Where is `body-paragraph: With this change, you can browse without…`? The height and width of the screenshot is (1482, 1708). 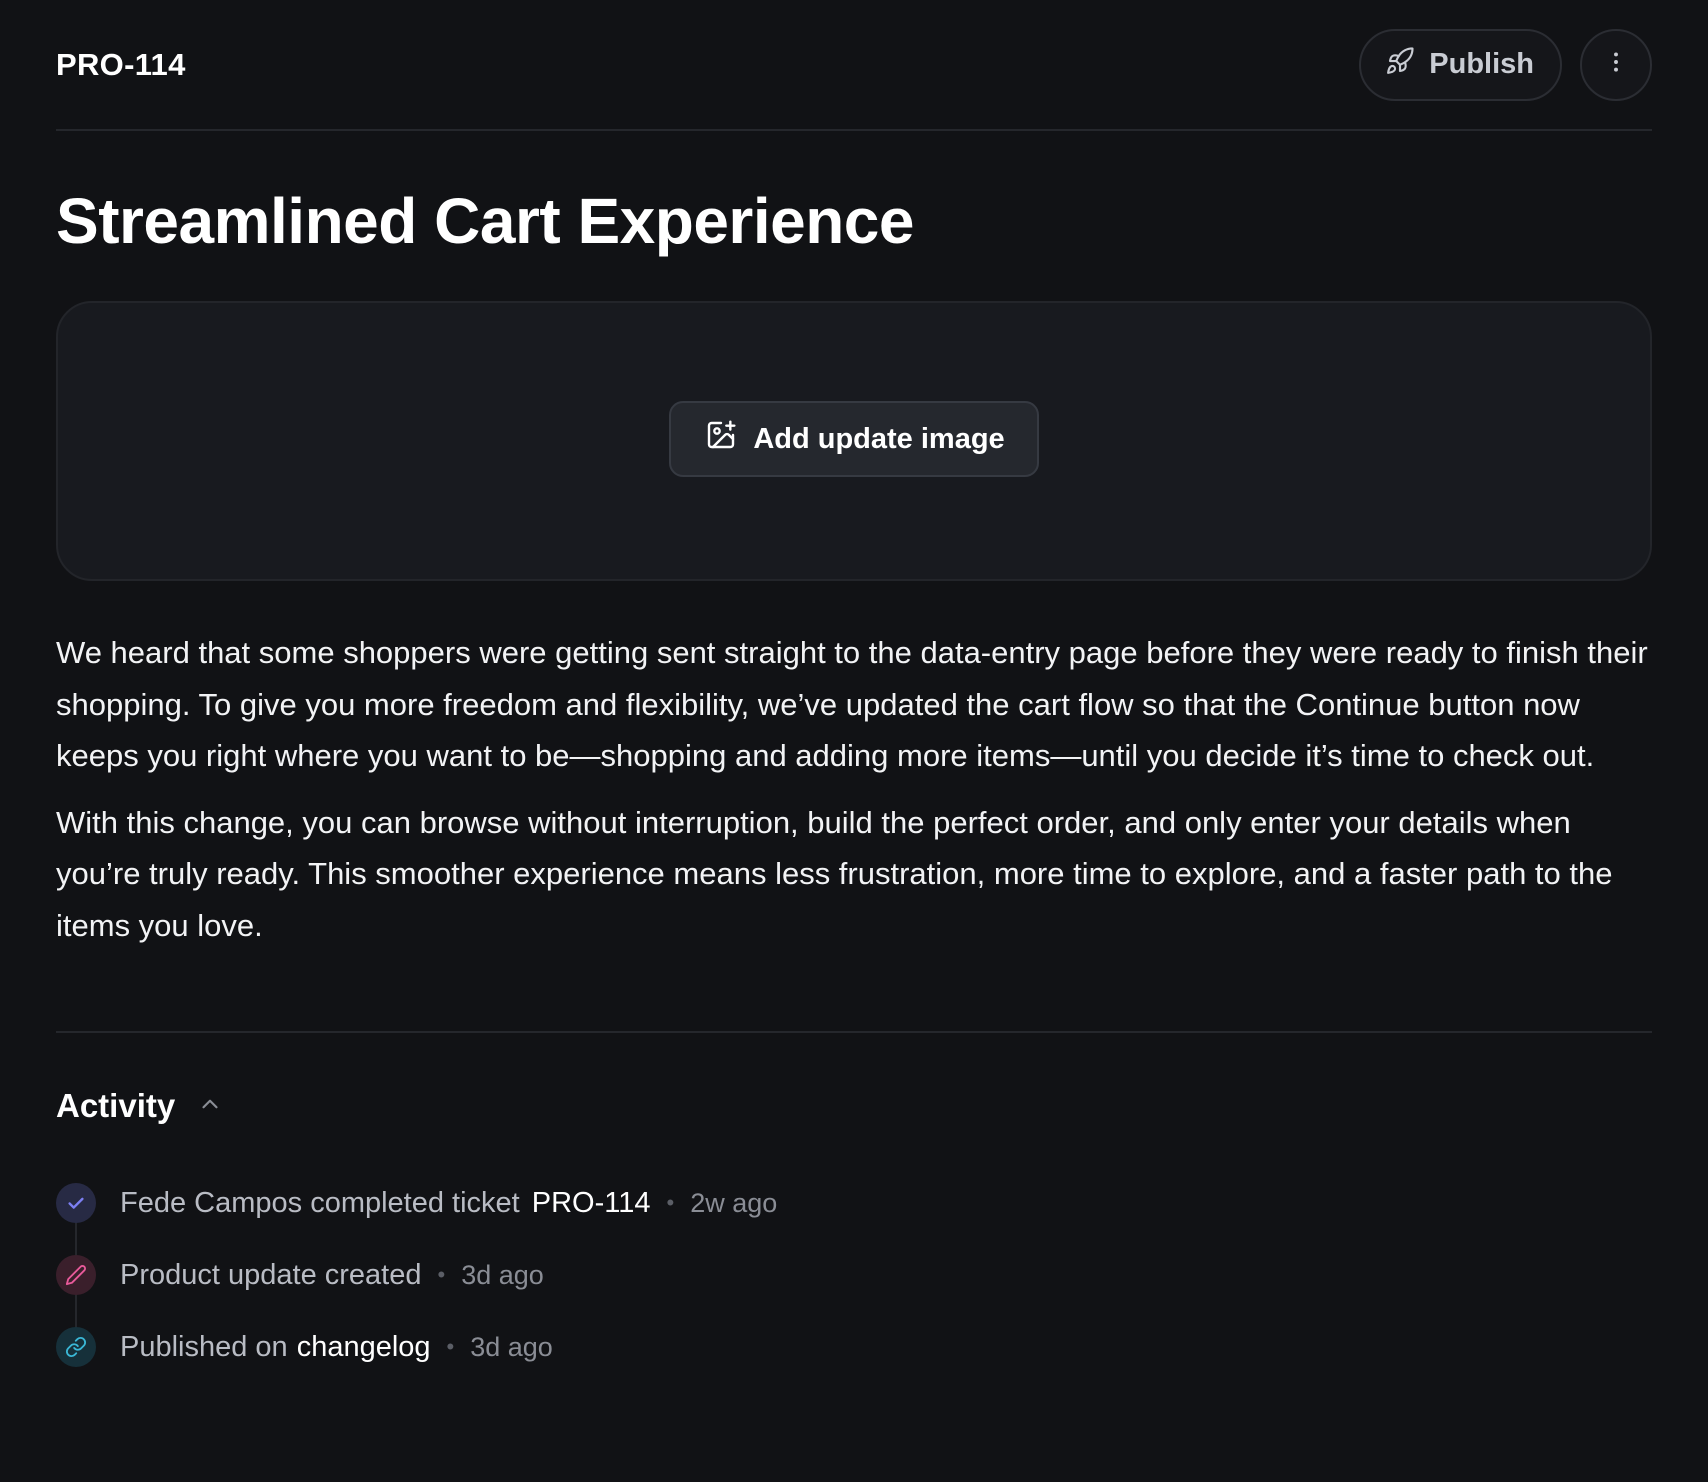 body-paragraph: With this change, you can browse without… is located at coordinates (834, 873).